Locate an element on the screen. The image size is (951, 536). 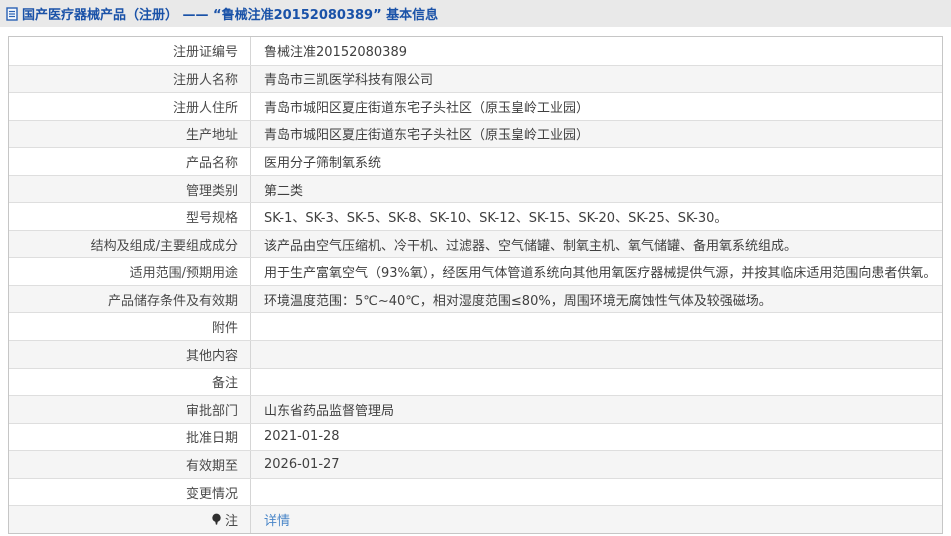
row-value: 详情 is located at coordinates (596, 519).